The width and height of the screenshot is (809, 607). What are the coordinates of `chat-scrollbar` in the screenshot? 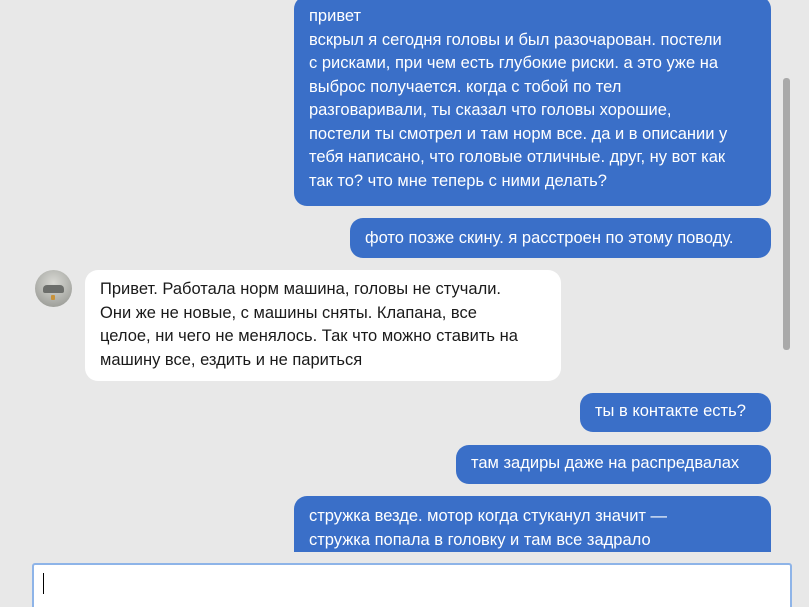 It's located at (786, 214).